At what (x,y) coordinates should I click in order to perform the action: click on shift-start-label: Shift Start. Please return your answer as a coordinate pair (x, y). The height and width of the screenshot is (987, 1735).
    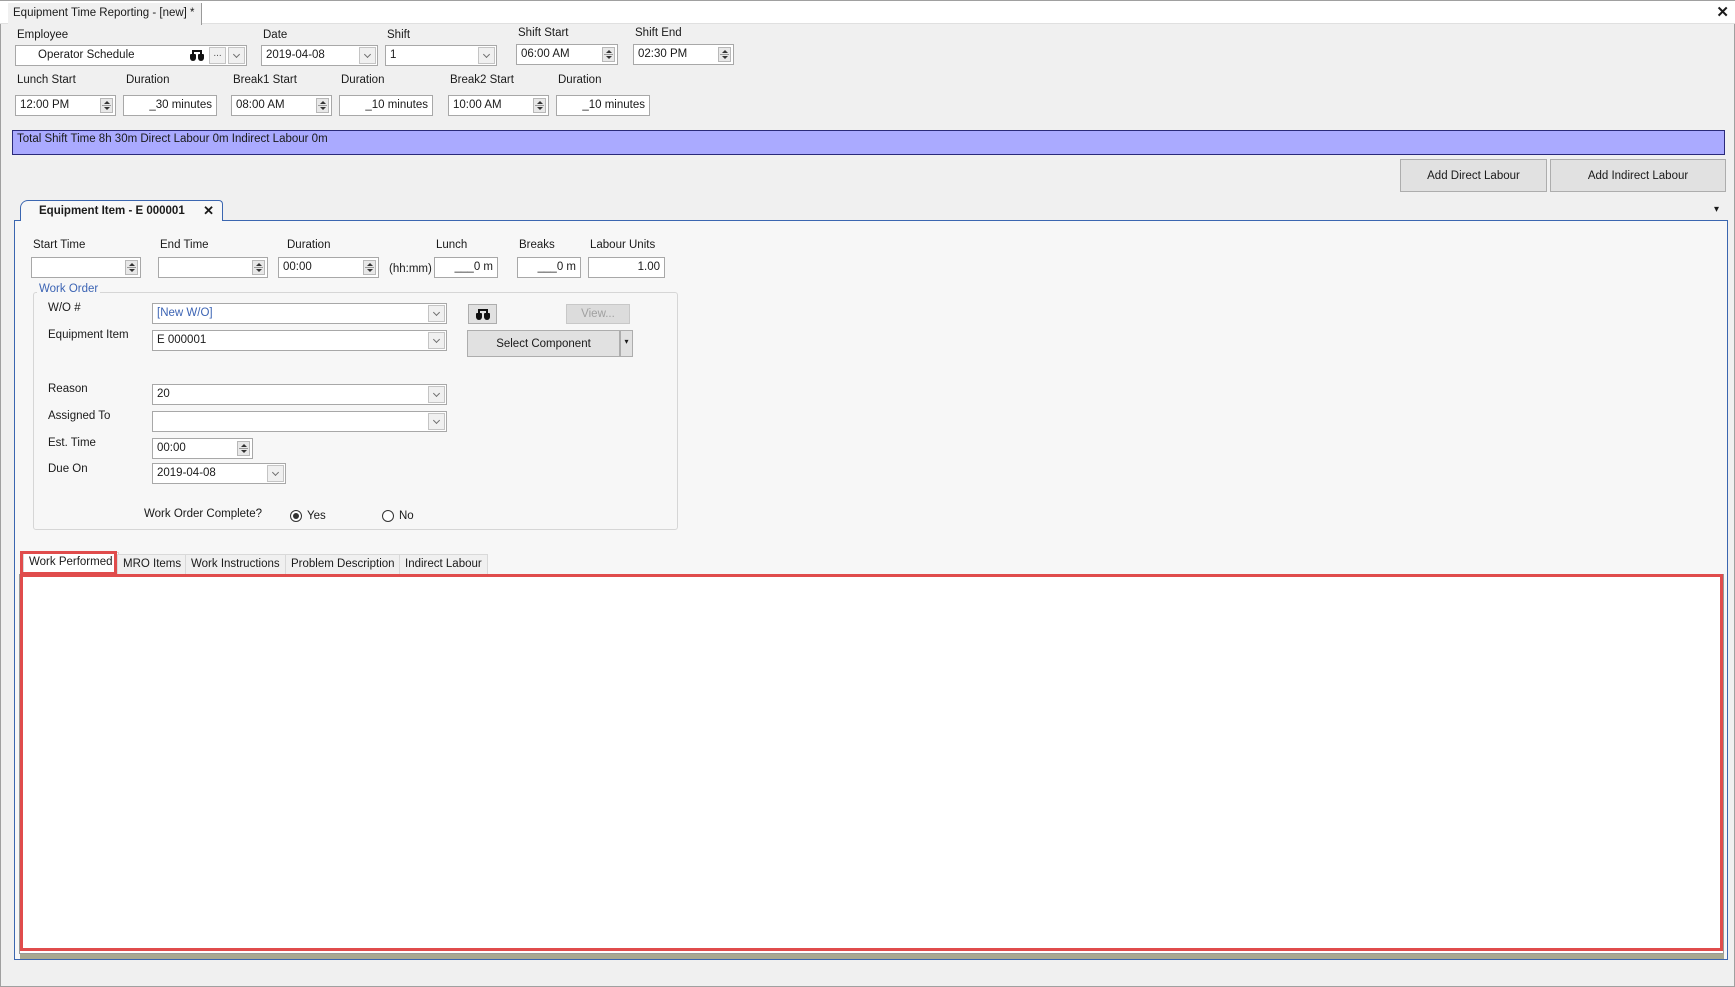
    Looking at the image, I should click on (543, 33).